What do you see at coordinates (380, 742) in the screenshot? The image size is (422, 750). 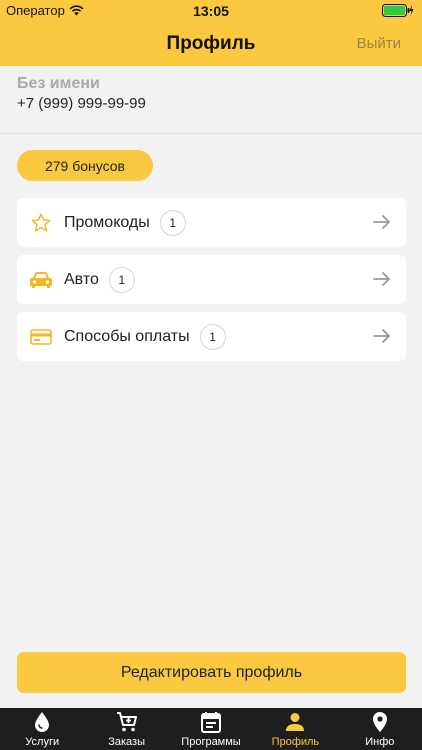 I see `tab-label: Инфо` at bounding box center [380, 742].